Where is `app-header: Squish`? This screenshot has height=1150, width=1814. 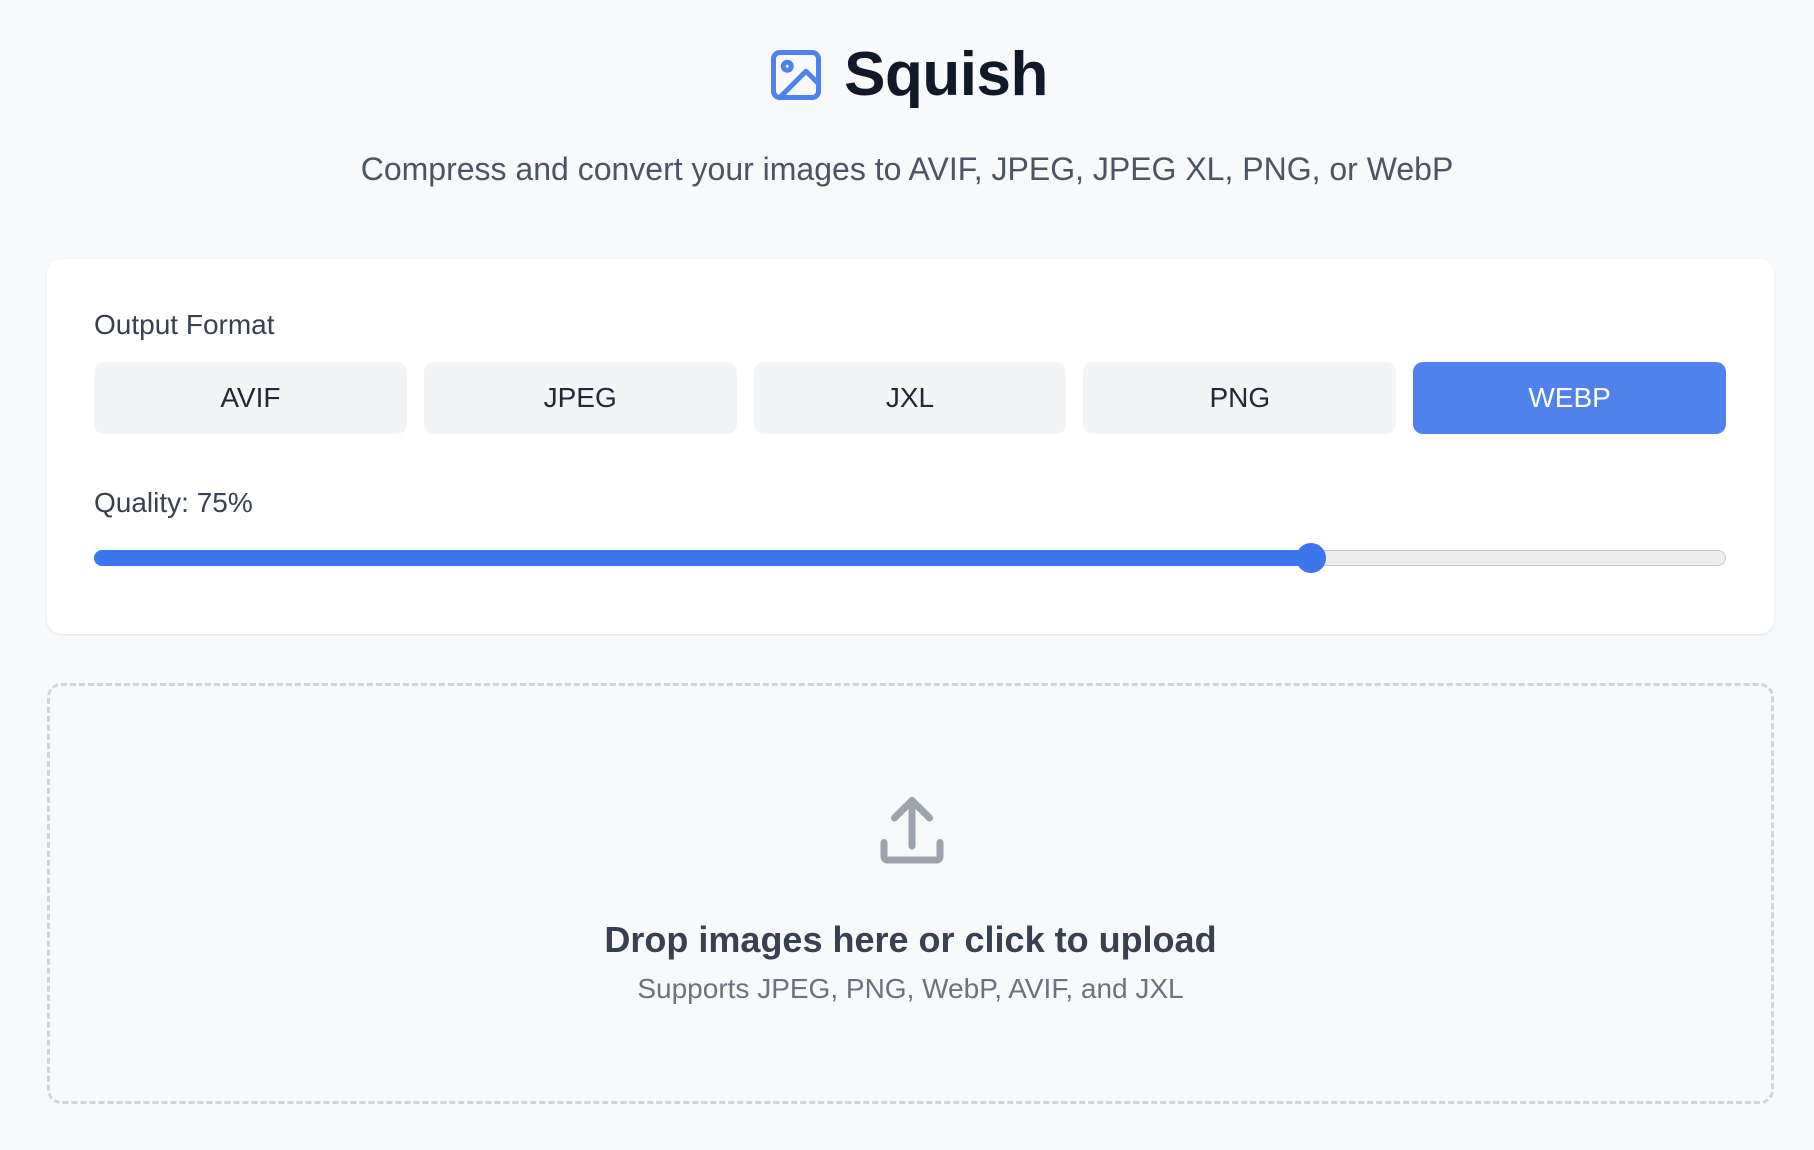
app-header: Squish is located at coordinates (907, 75).